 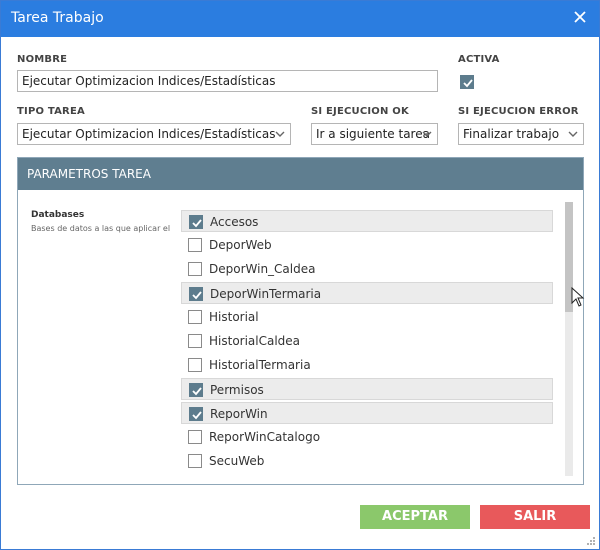 What do you see at coordinates (367, 365) in the screenshot?
I see `database-item: HistorialTermaria` at bounding box center [367, 365].